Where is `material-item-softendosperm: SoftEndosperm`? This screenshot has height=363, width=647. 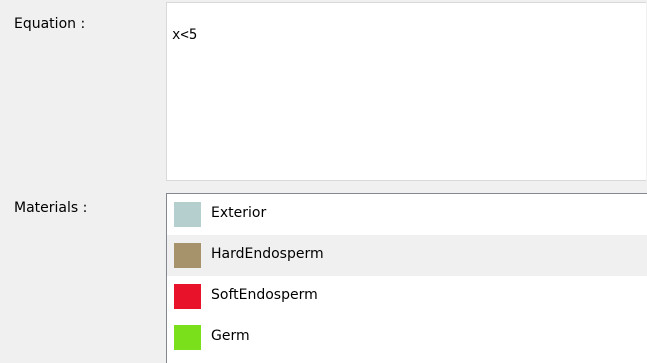
material-item-softendosperm: SoftEndosperm is located at coordinates (407, 296).